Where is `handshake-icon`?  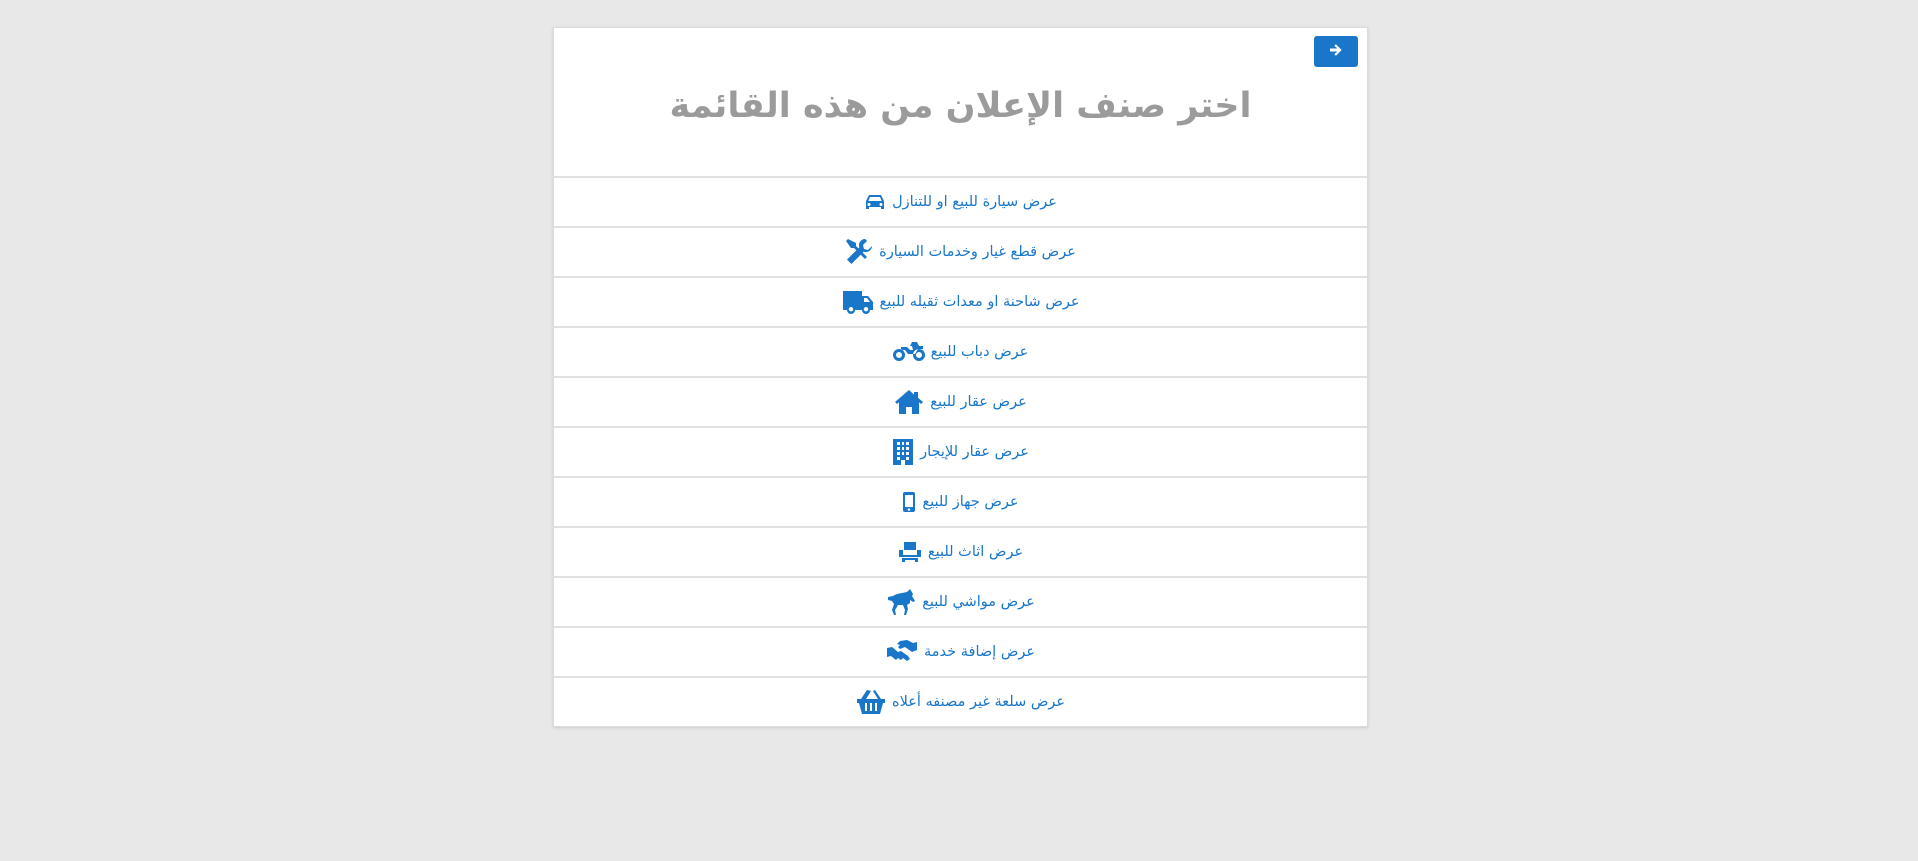 handshake-icon is located at coordinates (902, 652).